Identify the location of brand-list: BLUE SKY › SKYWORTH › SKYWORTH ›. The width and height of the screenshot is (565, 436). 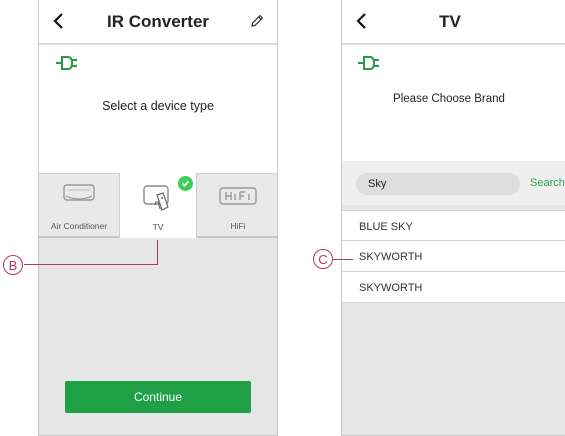
(453, 256).